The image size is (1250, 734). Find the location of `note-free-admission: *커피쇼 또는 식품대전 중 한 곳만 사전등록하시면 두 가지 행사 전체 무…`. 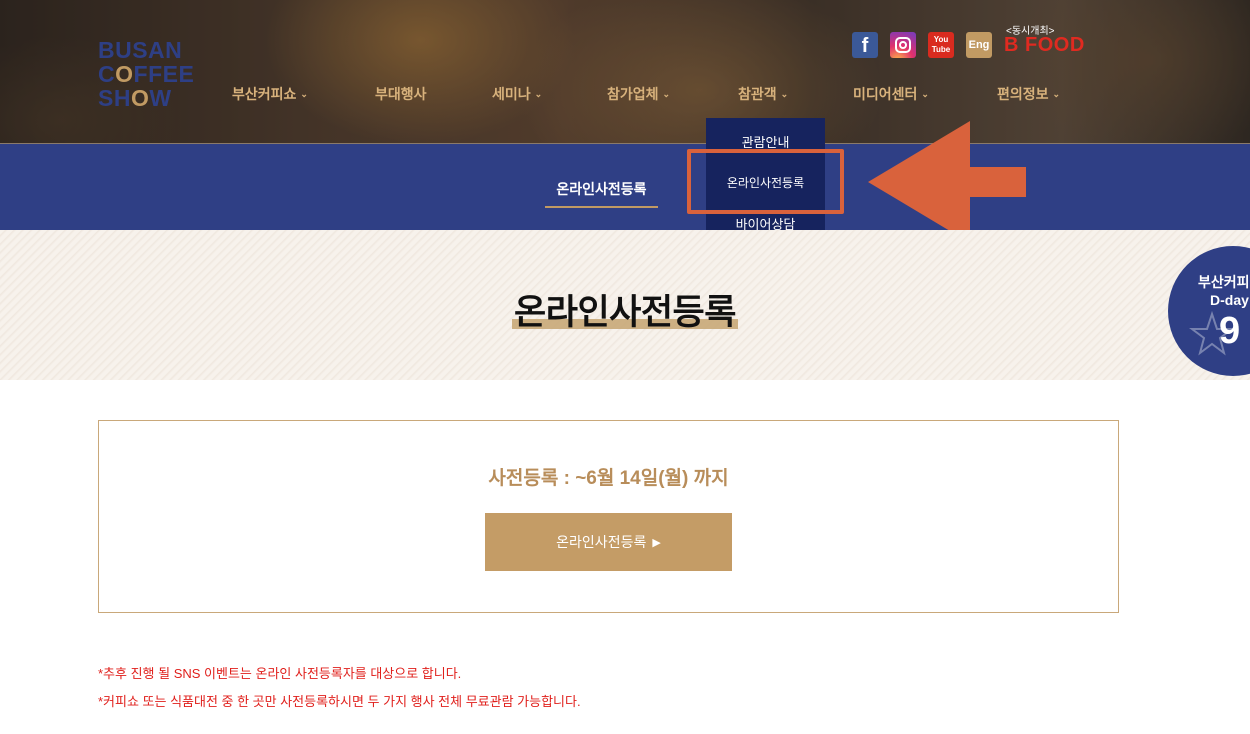

note-free-admission: *커피쇼 또는 식품대전 중 한 곳만 사전등록하시면 두 가지 행사 전체 무… is located at coordinates (339, 701).